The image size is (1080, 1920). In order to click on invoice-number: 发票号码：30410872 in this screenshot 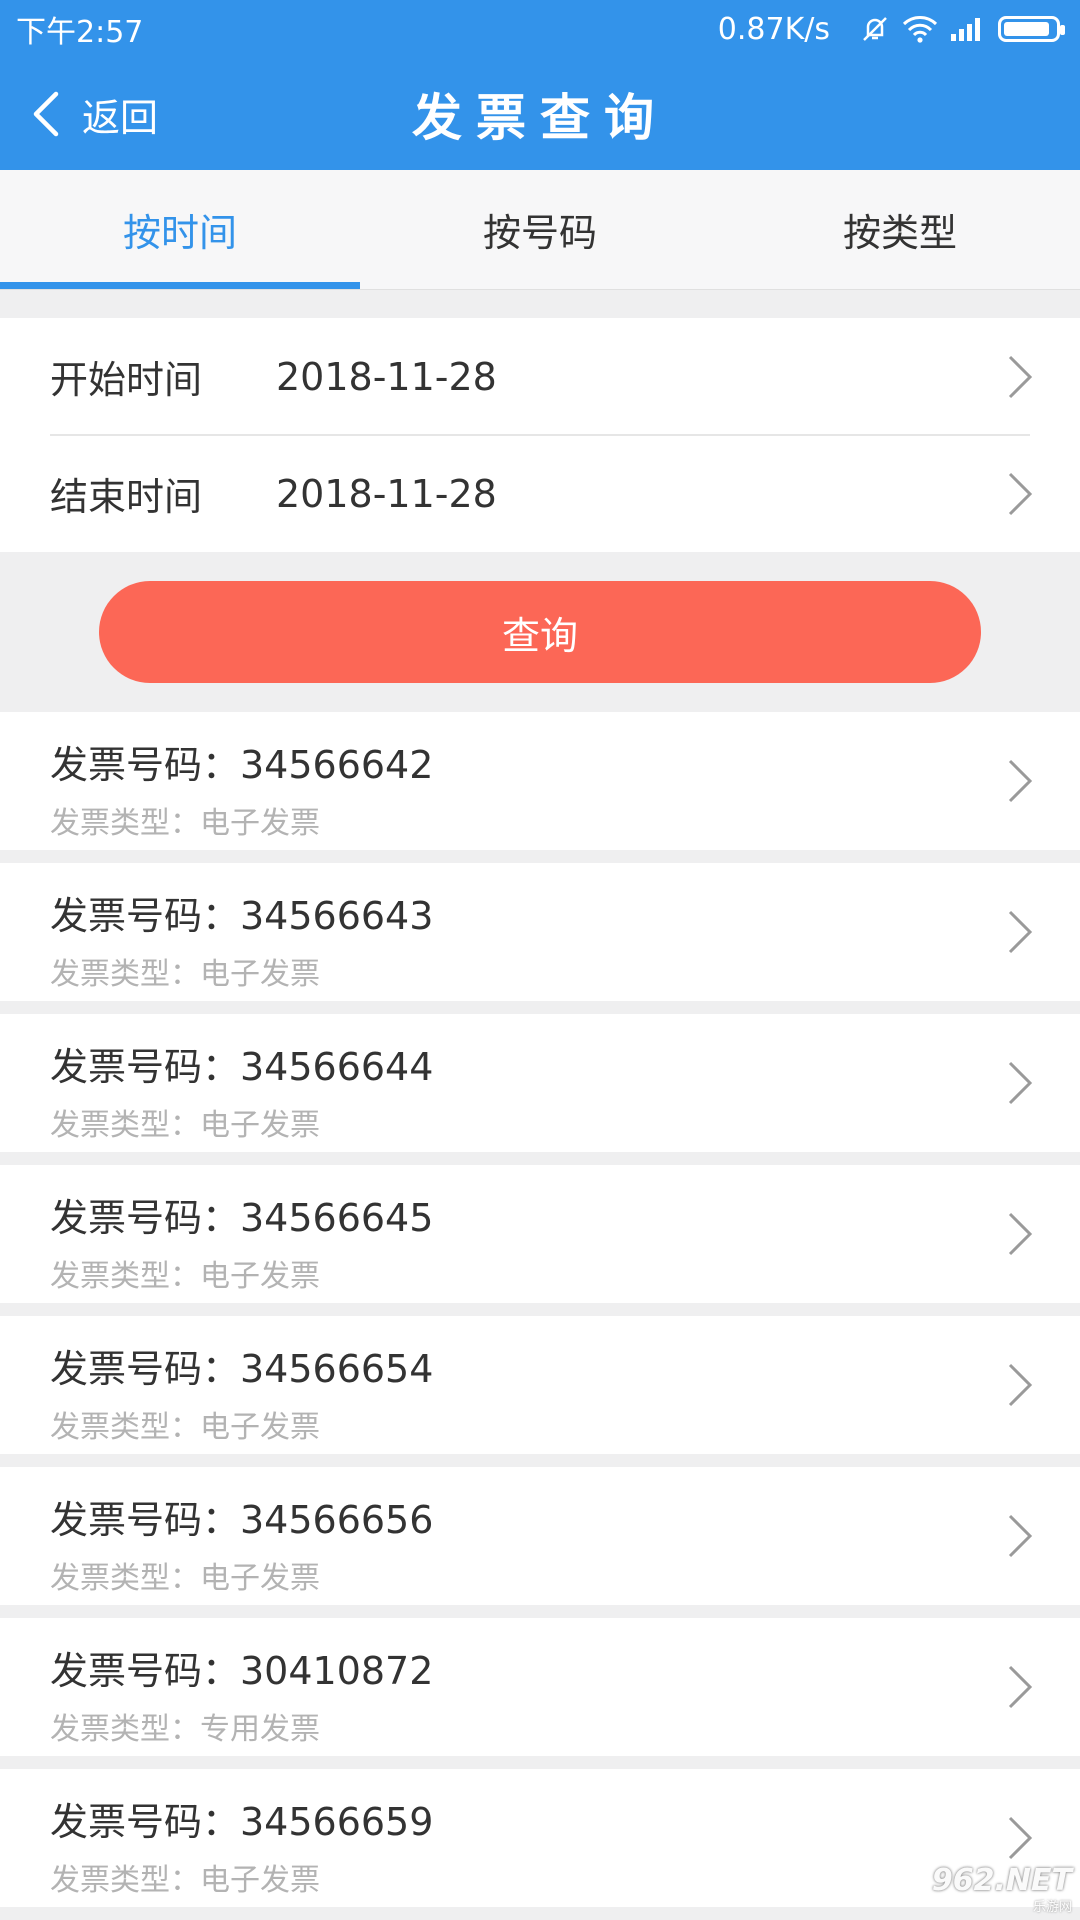, I will do `click(242, 1671)`.